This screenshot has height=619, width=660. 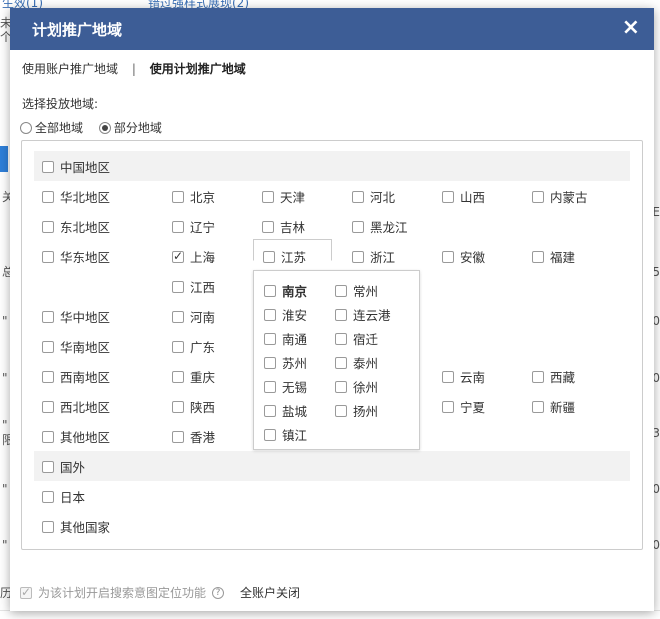 What do you see at coordinates (70, 68) in the screenshot?
I see `tab-account-region: 使用账户推广地域` at bounding box center [70, 68].